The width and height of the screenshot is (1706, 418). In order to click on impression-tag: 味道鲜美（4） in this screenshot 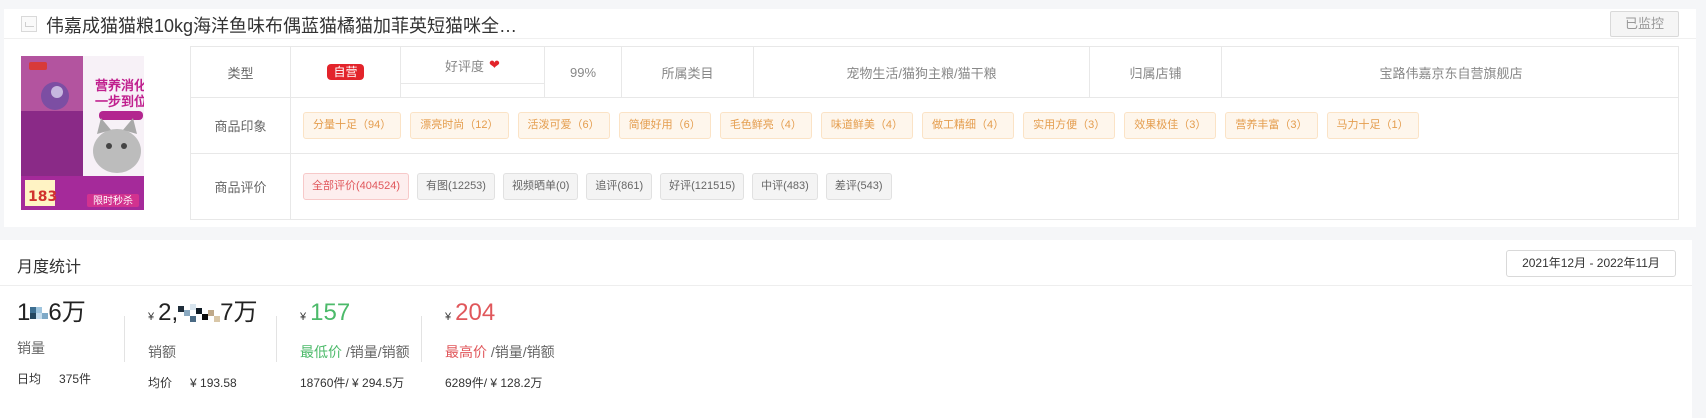, I will do `click(866, 125)`.